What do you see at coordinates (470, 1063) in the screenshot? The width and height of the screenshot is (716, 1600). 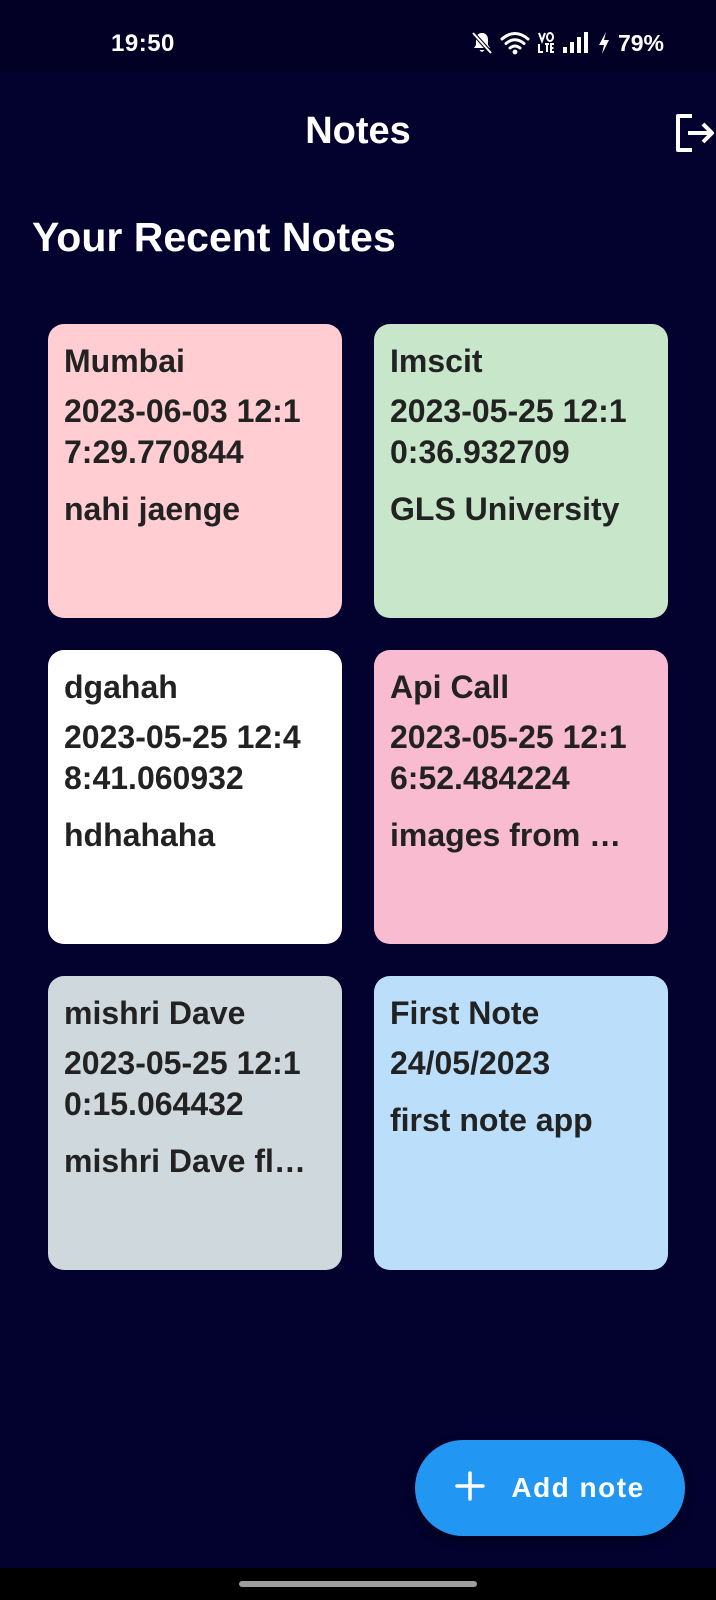 I see `note-date: 24/05/2023` at bounding box center [470, 1063].